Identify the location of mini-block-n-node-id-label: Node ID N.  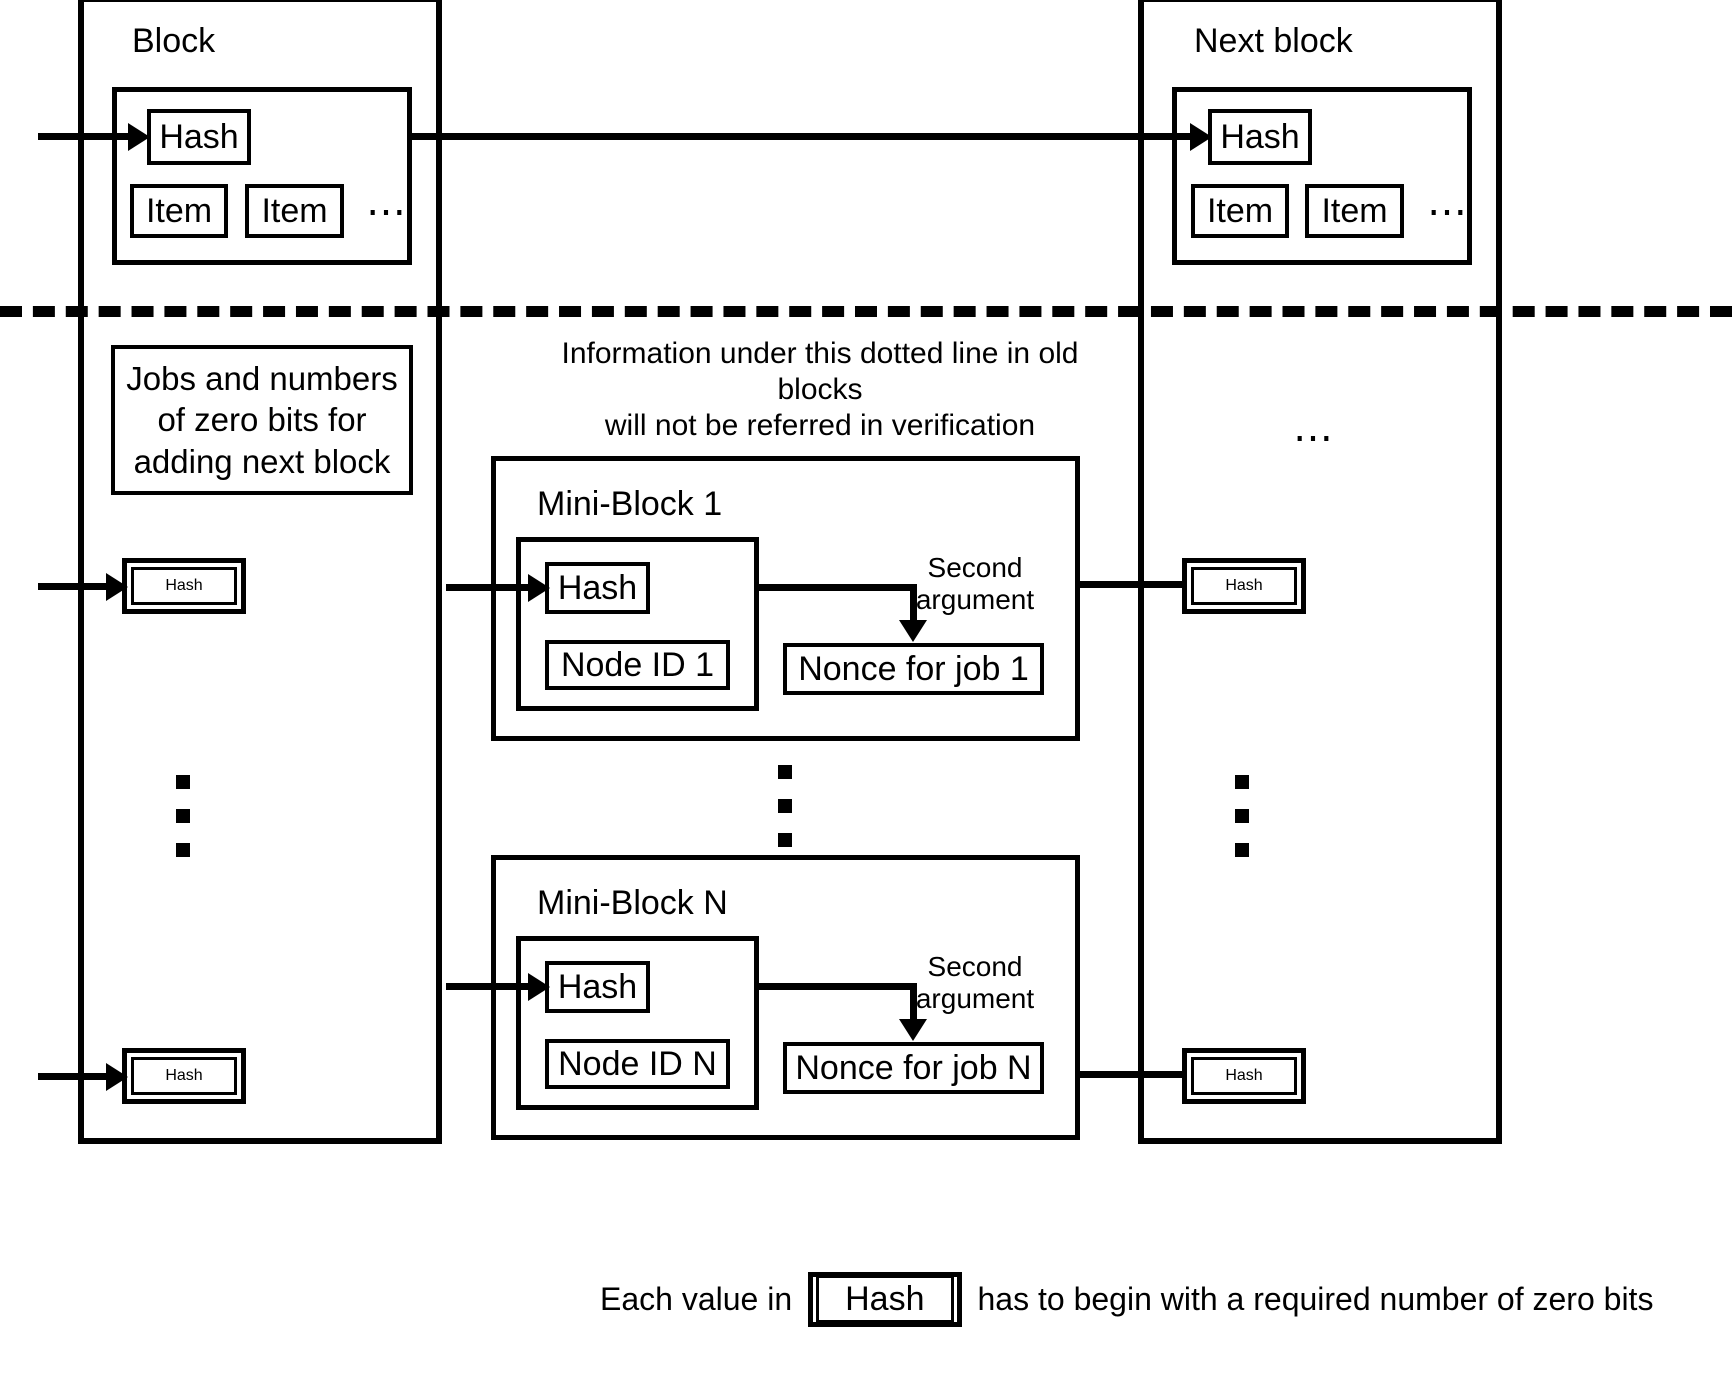
(637, 1063).